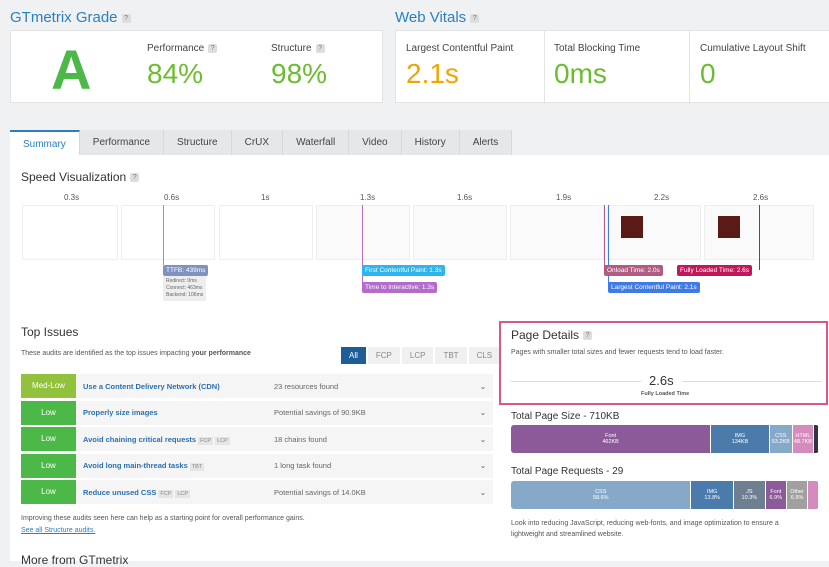 This screenshot has height=567, width=829. Describe the element at coordinates (661, 380) in the screenshot. I see `fully-loaded-value: 2.6s` at that location.